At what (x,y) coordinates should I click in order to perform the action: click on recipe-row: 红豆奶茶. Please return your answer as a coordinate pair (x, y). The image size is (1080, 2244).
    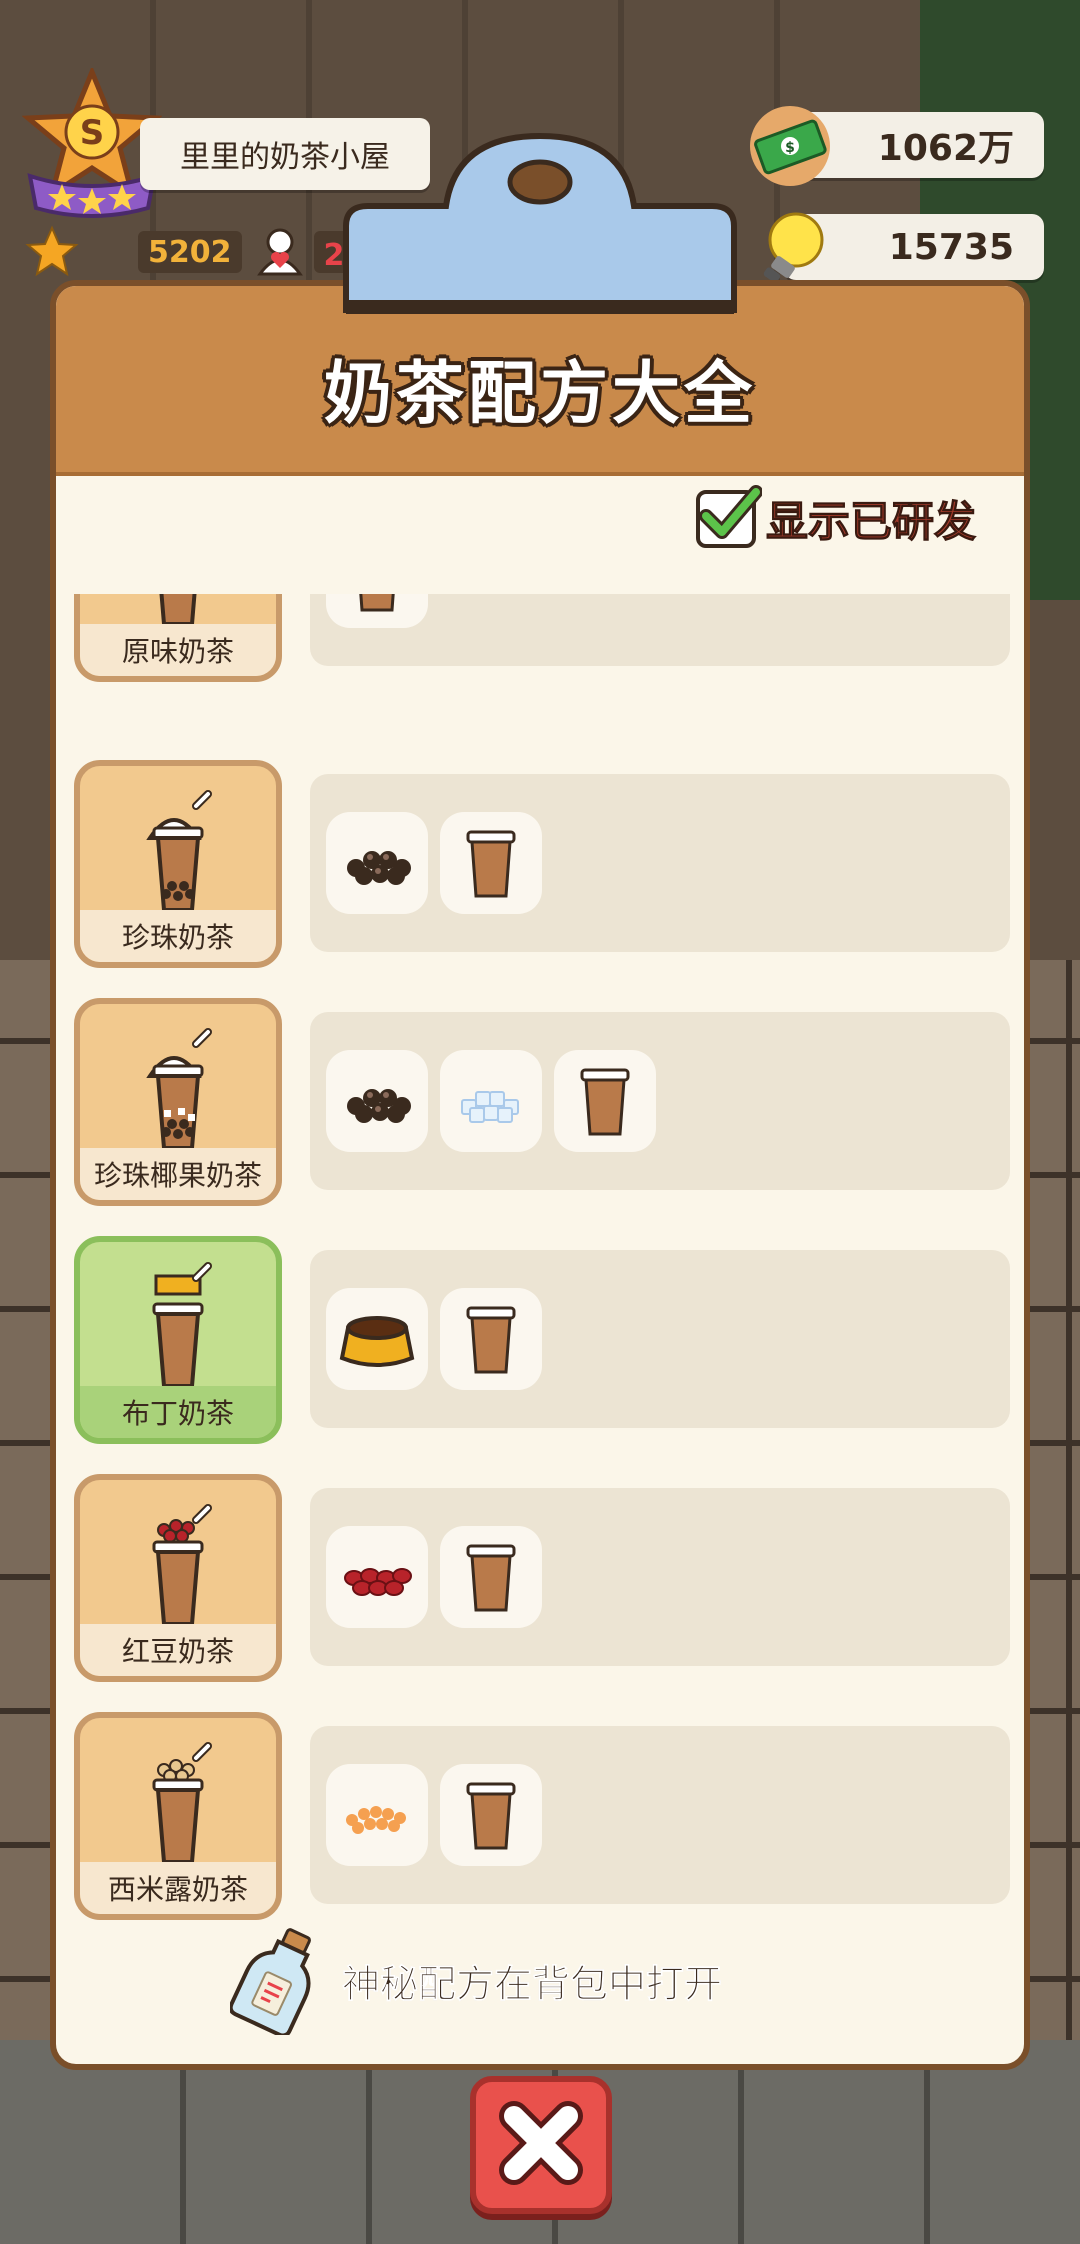
    Looking at the image, I should click on (542, 1579).